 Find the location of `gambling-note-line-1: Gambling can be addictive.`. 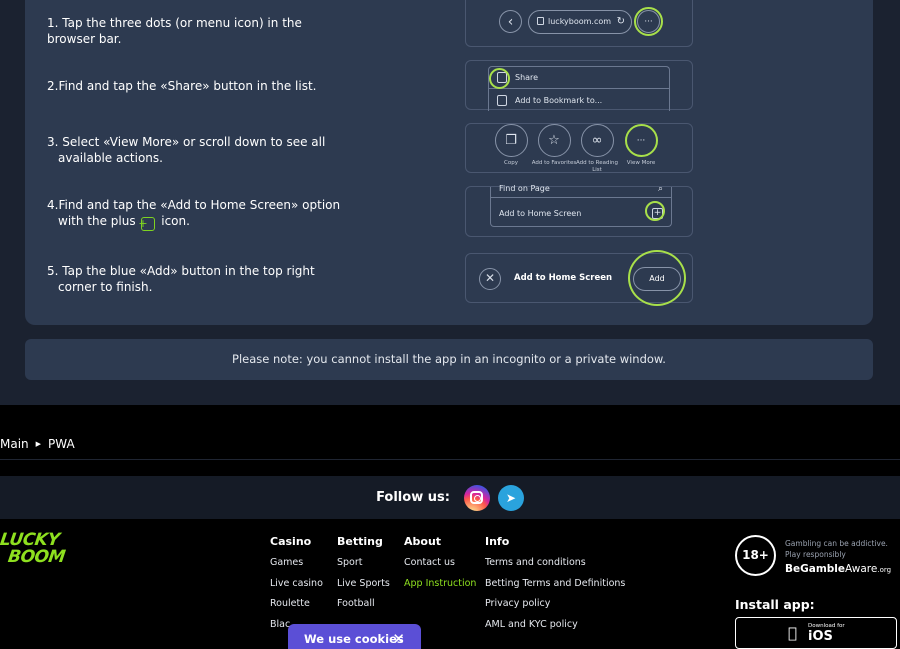

gambling-note-line-1: Gambling can be addictive. is located at coordinates (836, 543).